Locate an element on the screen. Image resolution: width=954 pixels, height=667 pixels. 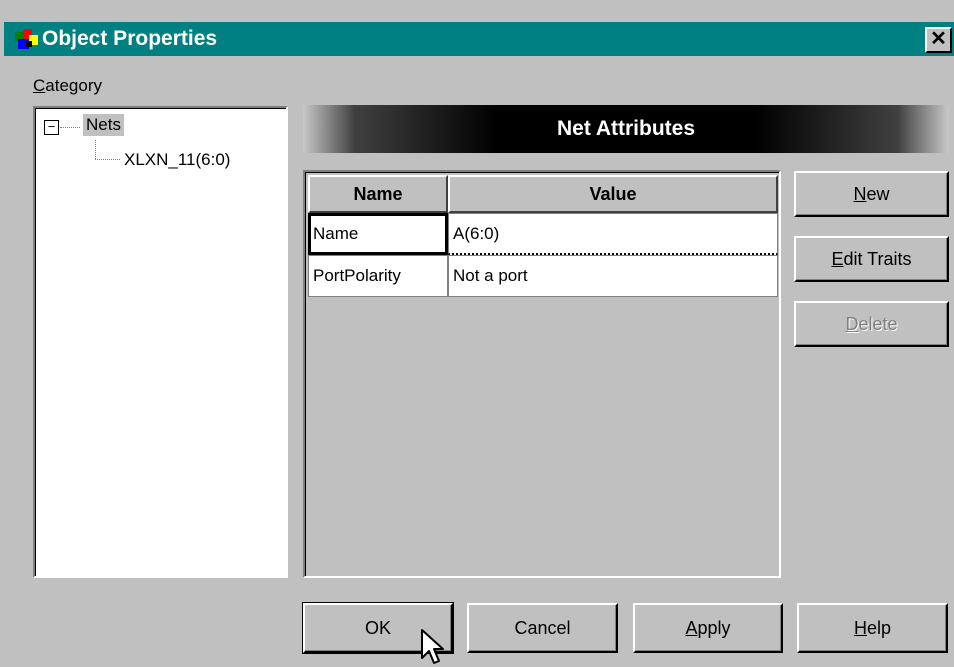
new-button: New is located at coordinates (871, 194).